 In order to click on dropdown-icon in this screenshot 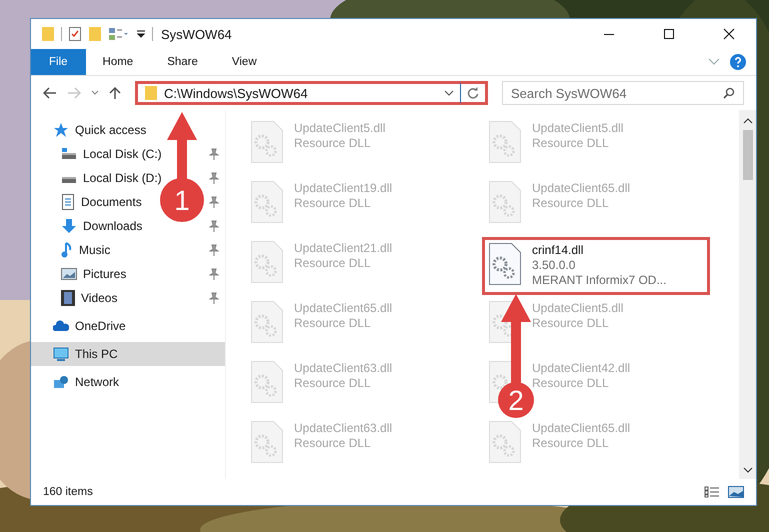, I will do `click(449, 93)`.